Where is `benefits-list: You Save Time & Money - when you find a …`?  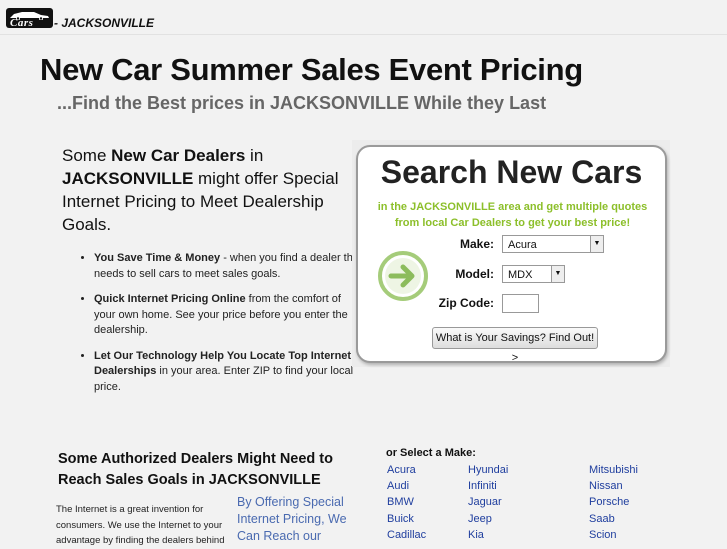 benefits-list: You Save Time & Money - when you find a … is located at coordinates (219, 328).